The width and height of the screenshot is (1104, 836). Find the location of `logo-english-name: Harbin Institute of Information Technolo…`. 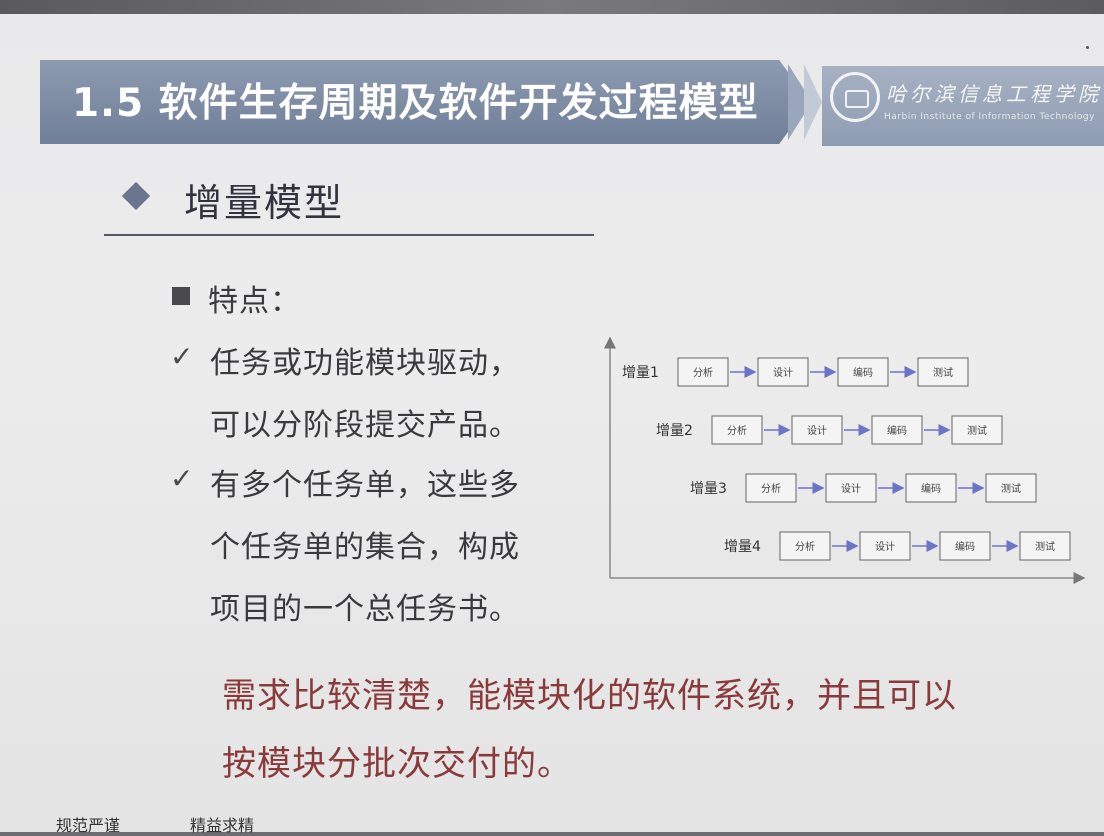

logo-english-name: Harbin Institute of Information Technolo… is located at coordinates (989, 117).